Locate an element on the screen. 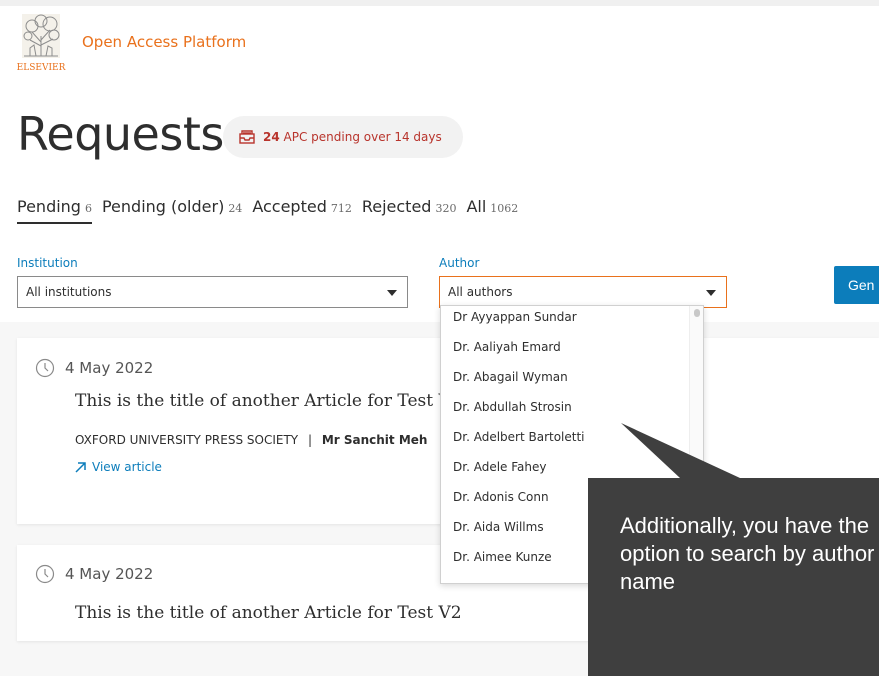  tab-label: Pending is located at coordinates (49, 206).